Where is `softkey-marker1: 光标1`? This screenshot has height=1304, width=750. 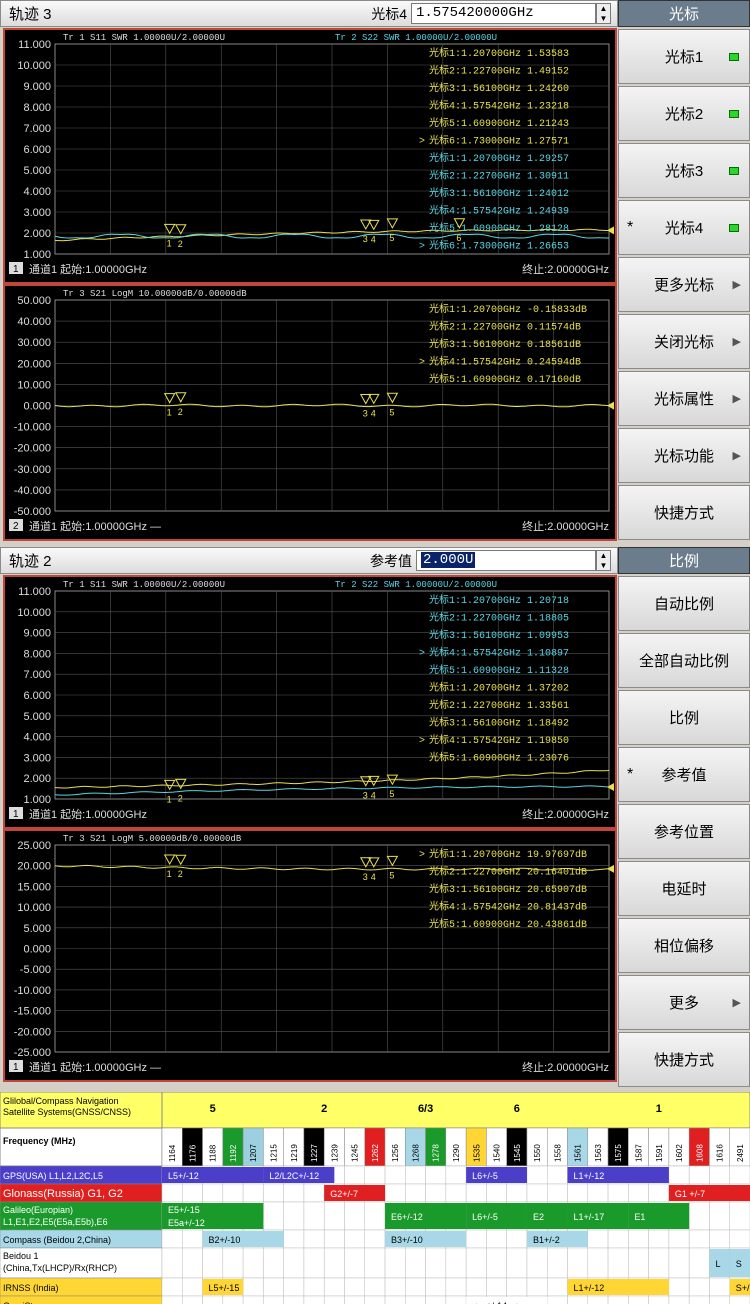
softkey-marker1: 光标1 is located at coordinates (684, 56).